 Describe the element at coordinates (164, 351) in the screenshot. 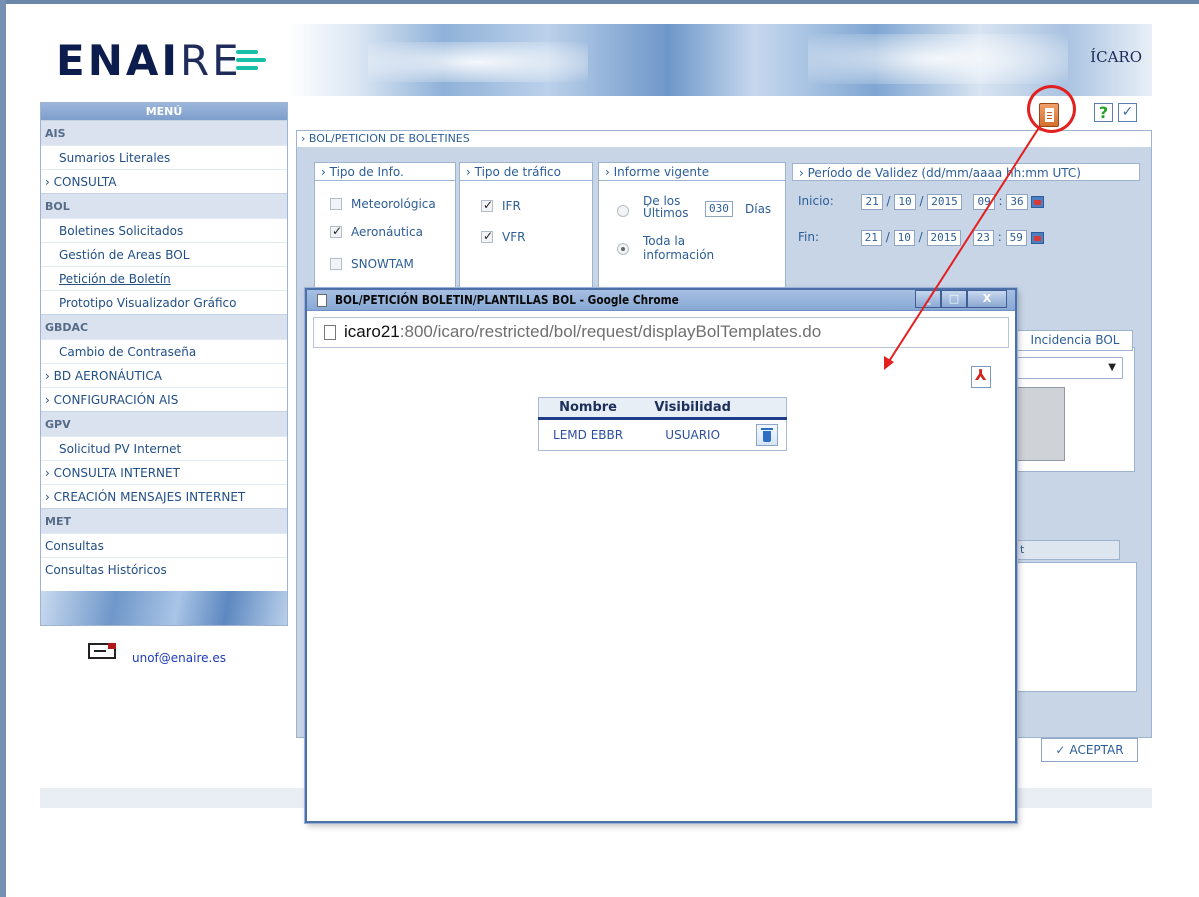

I see `menu-item-cambio-contrasena: Cambio de Contraseña` at that location.